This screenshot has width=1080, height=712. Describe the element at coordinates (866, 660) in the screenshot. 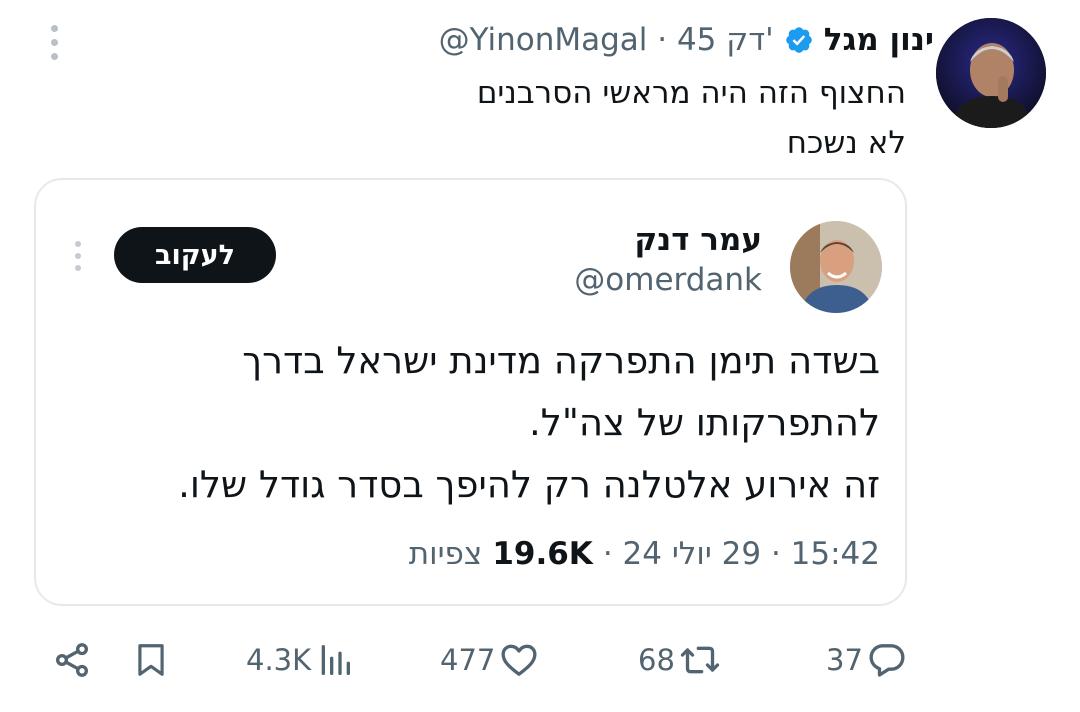

I see `reply-button: 37` at that location.